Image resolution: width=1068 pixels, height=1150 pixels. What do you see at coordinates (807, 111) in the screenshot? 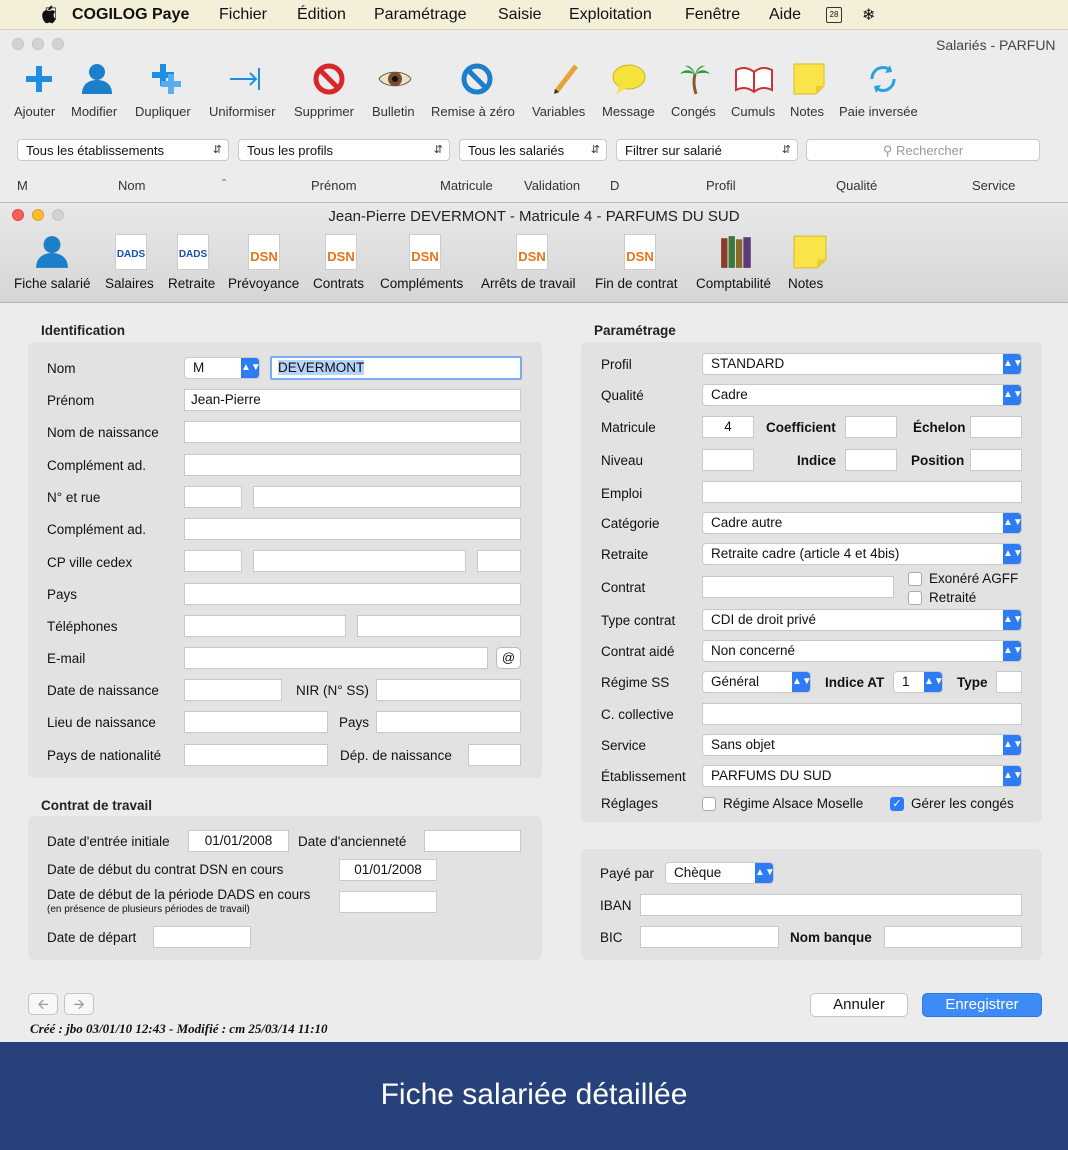
I see `toolbar-notes: Notes` at bounding box center [807, 111].